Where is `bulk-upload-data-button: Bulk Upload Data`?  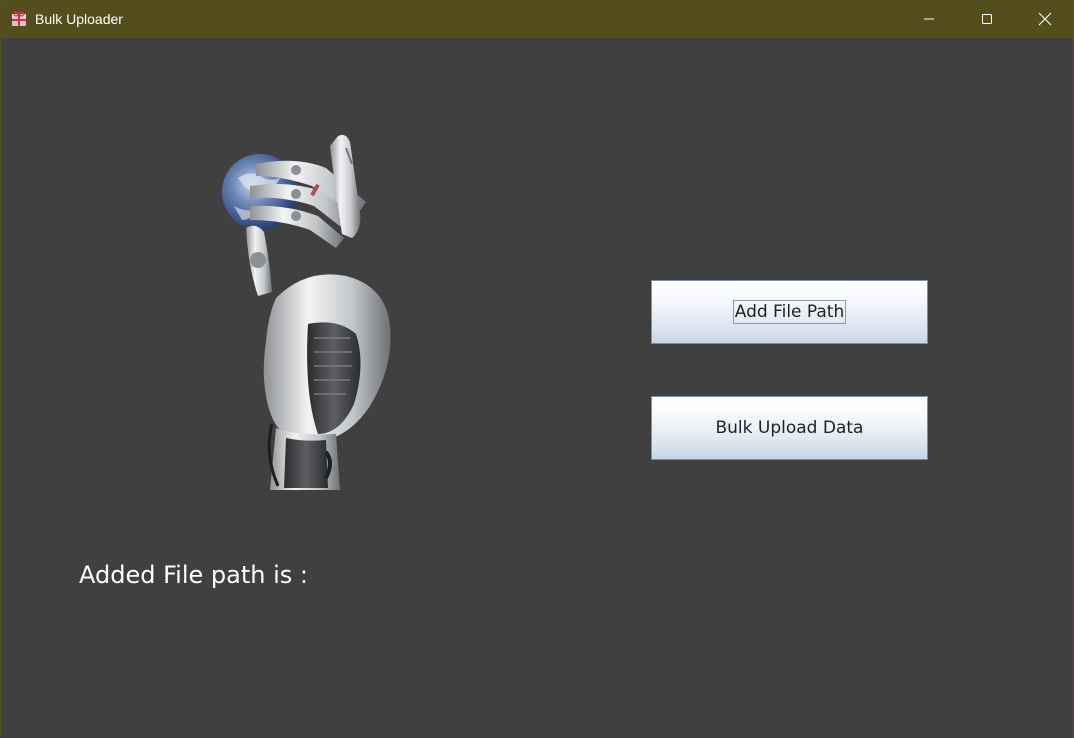 bulk-upload-data-button: Bulk Upload Data is located at coordinates (789, 428).